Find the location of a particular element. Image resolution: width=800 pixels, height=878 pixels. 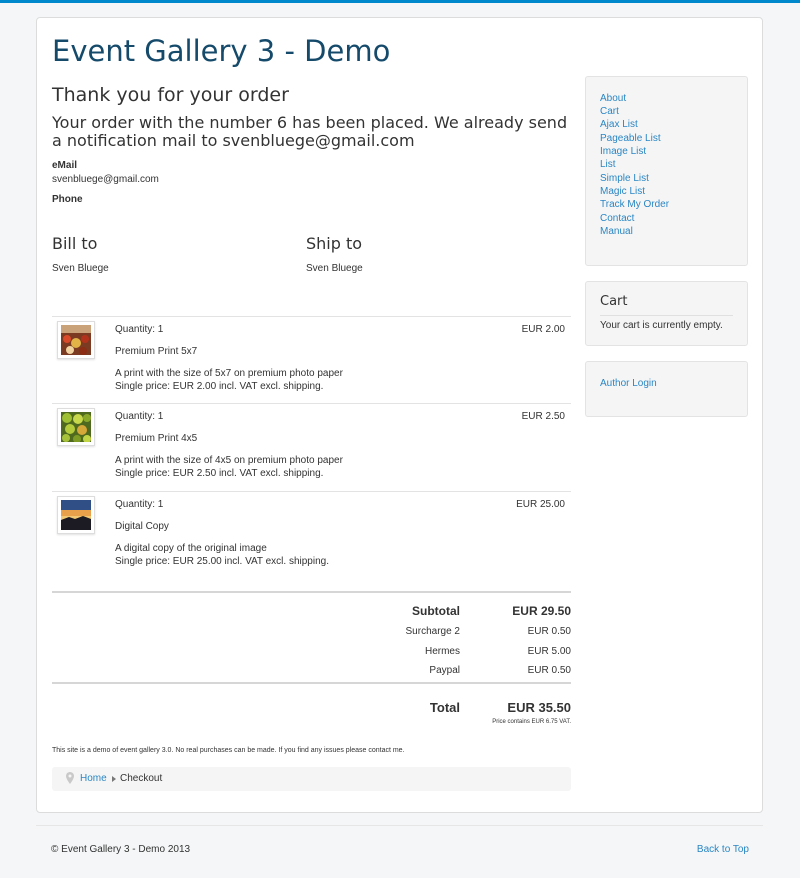

ship-to-heading: Ship to is located at coordinates (334, 243).